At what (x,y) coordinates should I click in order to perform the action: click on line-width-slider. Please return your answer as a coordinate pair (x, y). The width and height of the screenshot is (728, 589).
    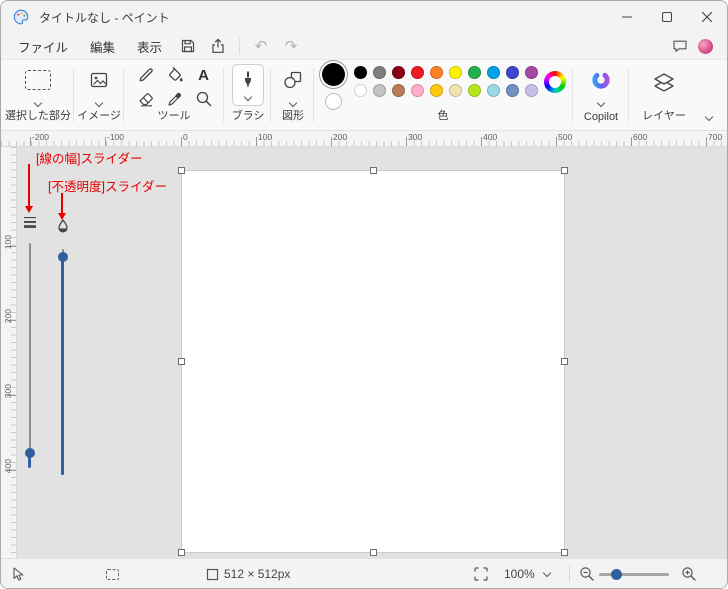
    Looking at the image, I should click on (29, 343).